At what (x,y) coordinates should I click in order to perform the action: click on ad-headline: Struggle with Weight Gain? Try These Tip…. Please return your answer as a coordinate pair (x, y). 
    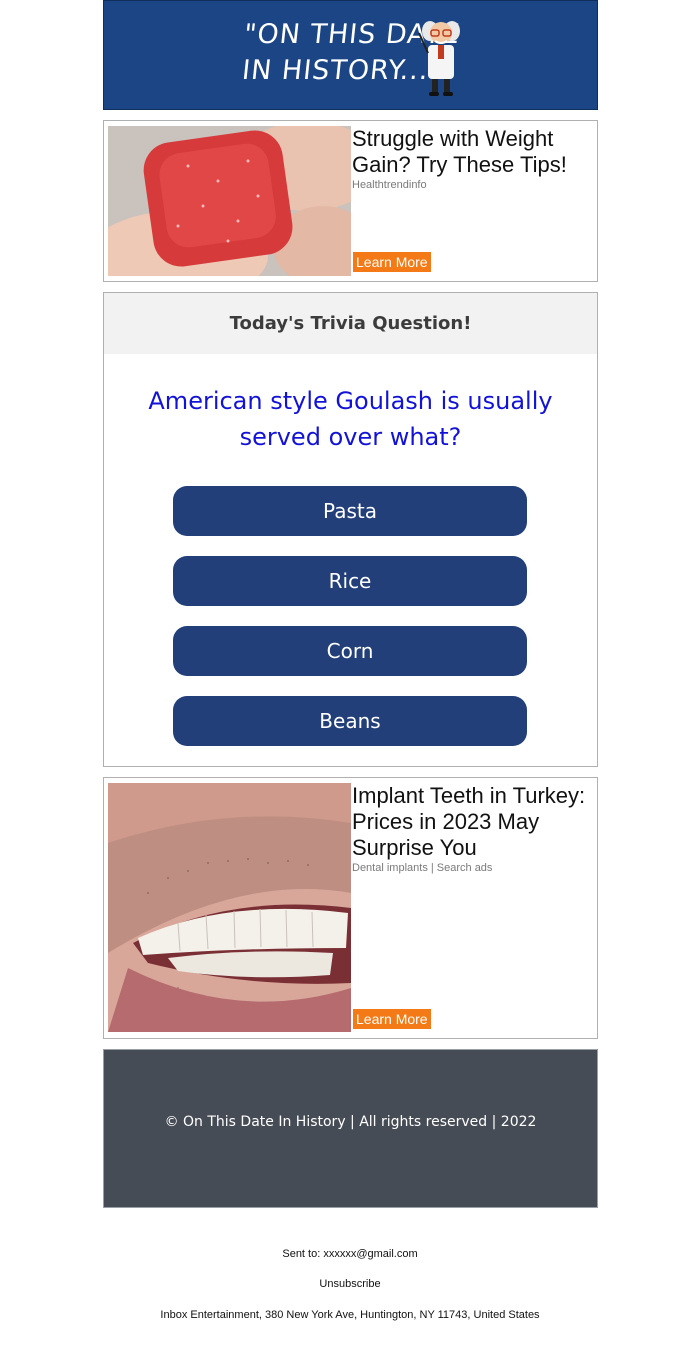
    Looking at the image, I should click on (471, 152).